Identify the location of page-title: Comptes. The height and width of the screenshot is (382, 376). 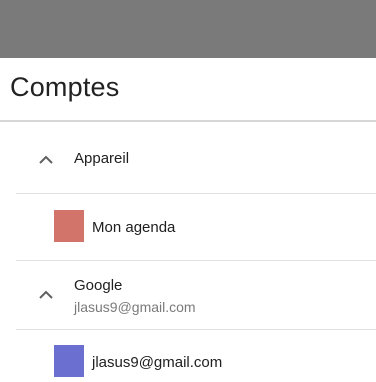
(65, 87).